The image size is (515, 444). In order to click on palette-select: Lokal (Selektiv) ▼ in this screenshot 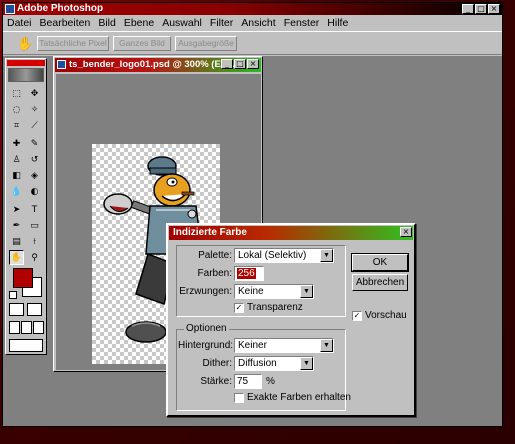, I will do `click(284, 255)`.